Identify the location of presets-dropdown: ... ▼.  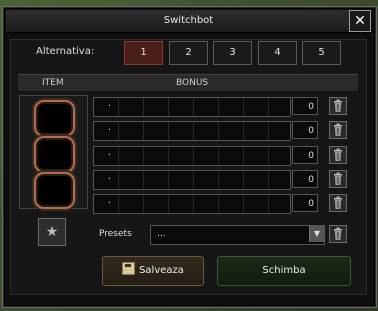
(237, 235).